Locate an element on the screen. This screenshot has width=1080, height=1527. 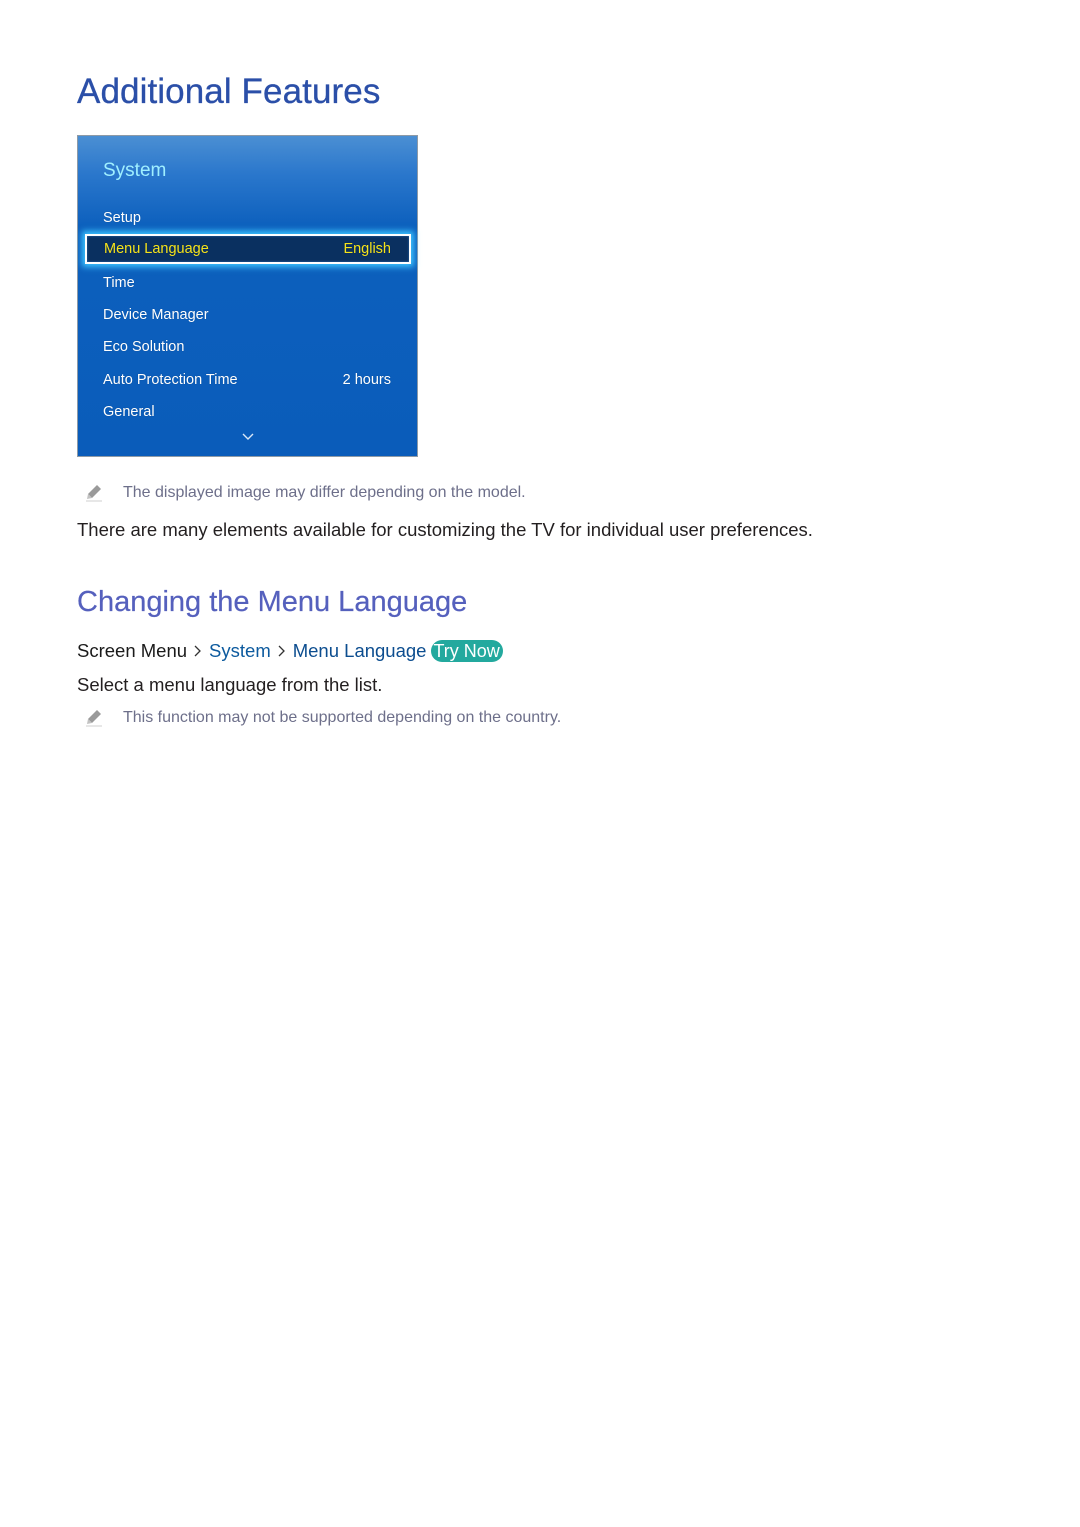
chevron-down-icon is located at coordinates (248, 436).